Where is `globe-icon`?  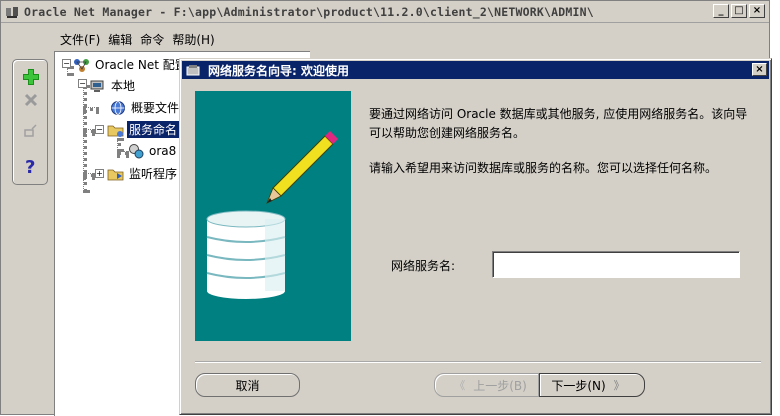 globe-icon is located at coordinates (118, 108).